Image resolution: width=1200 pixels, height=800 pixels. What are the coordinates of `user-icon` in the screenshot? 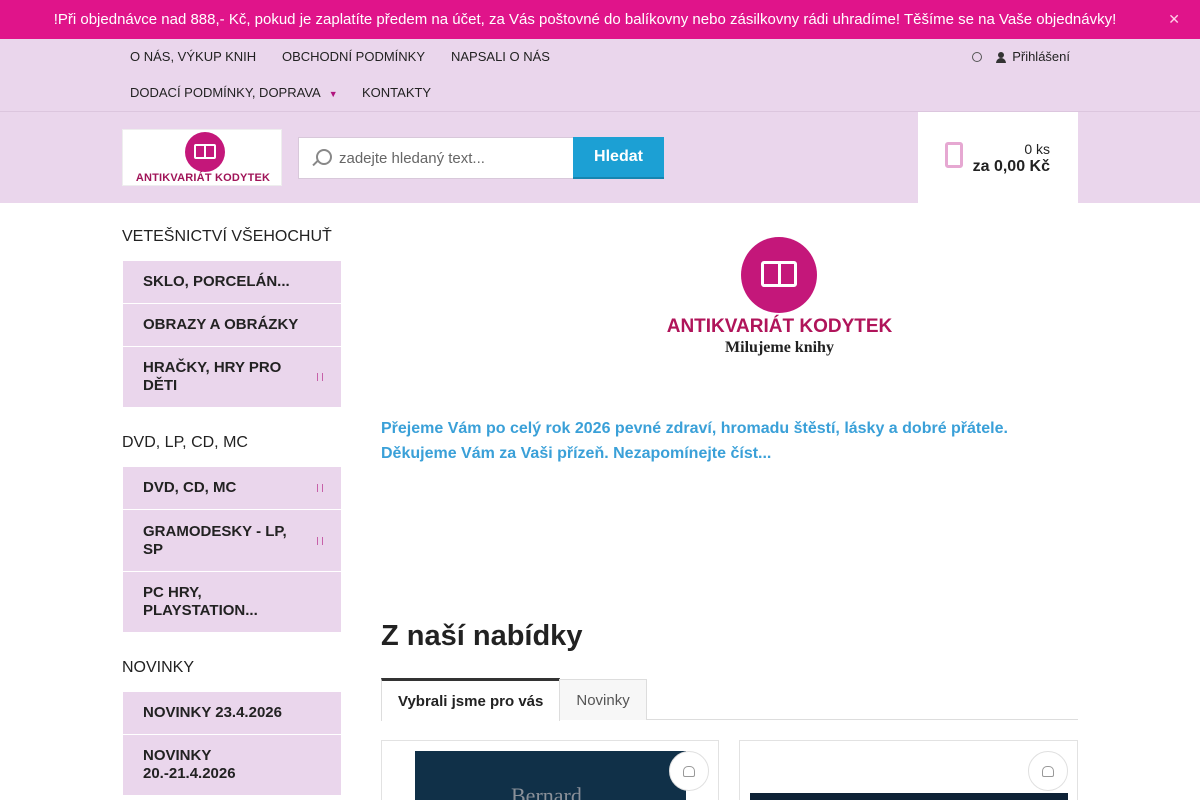 It's located at (1001, 57).